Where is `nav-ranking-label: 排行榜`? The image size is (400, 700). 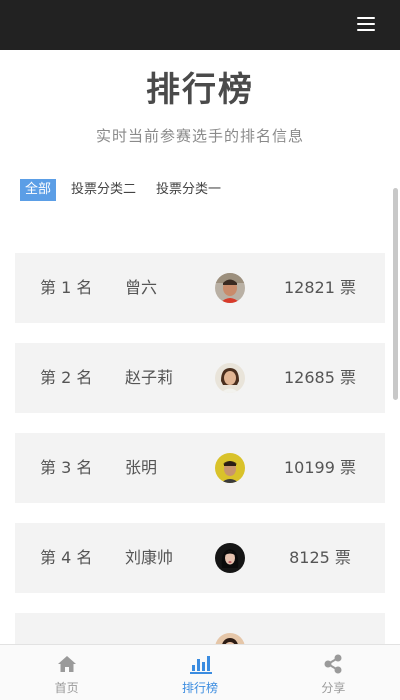 nav-ranking-label: 排行榜 is located at coordinates (199, 688).